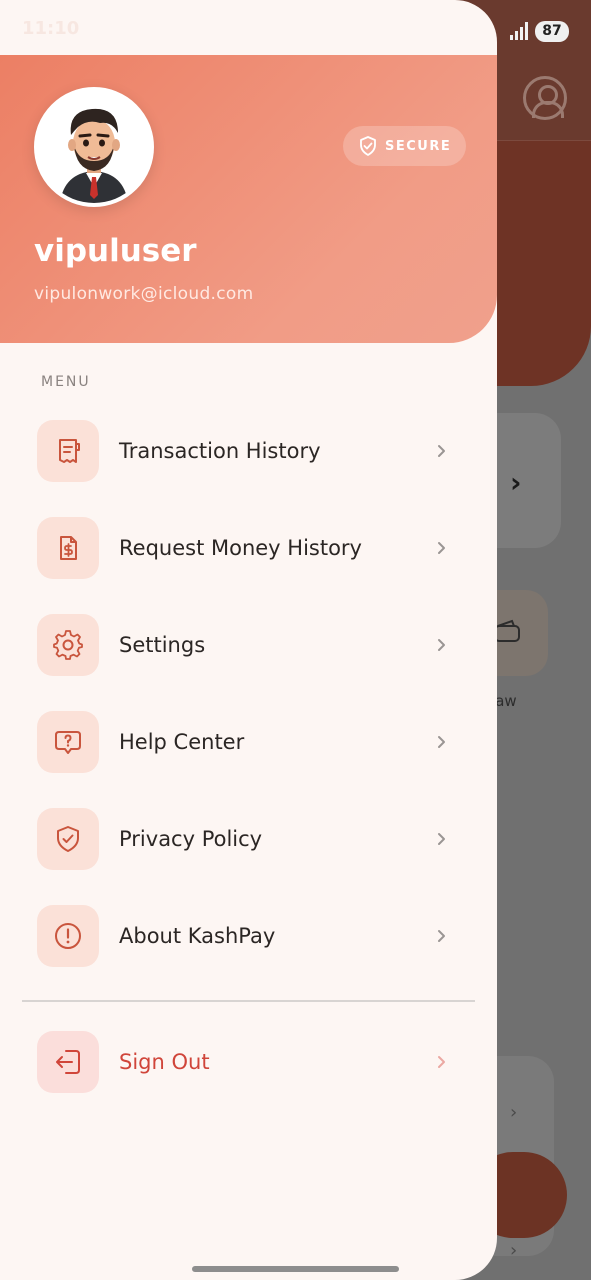  Describe the element at coordinates (197, 936) in the screenshot. I see `menu-item-label: About KashPay` at that location.